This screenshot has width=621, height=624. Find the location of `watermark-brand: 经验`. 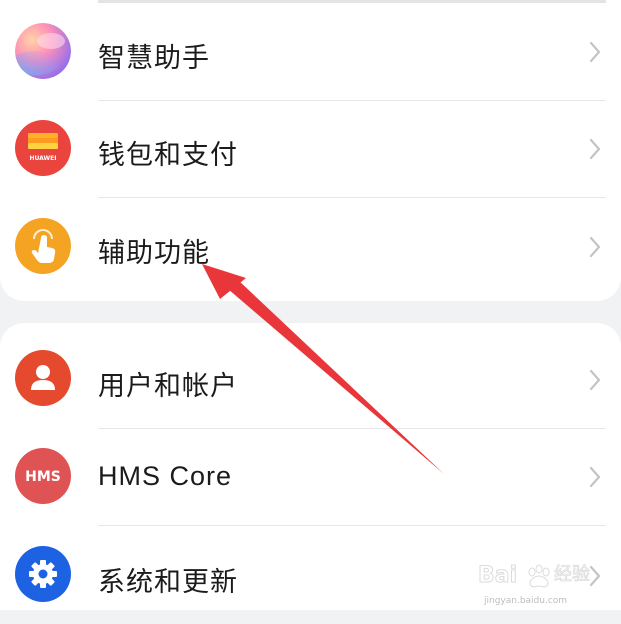

watermark-brand: 经验 is located at coordinates (572, 574).